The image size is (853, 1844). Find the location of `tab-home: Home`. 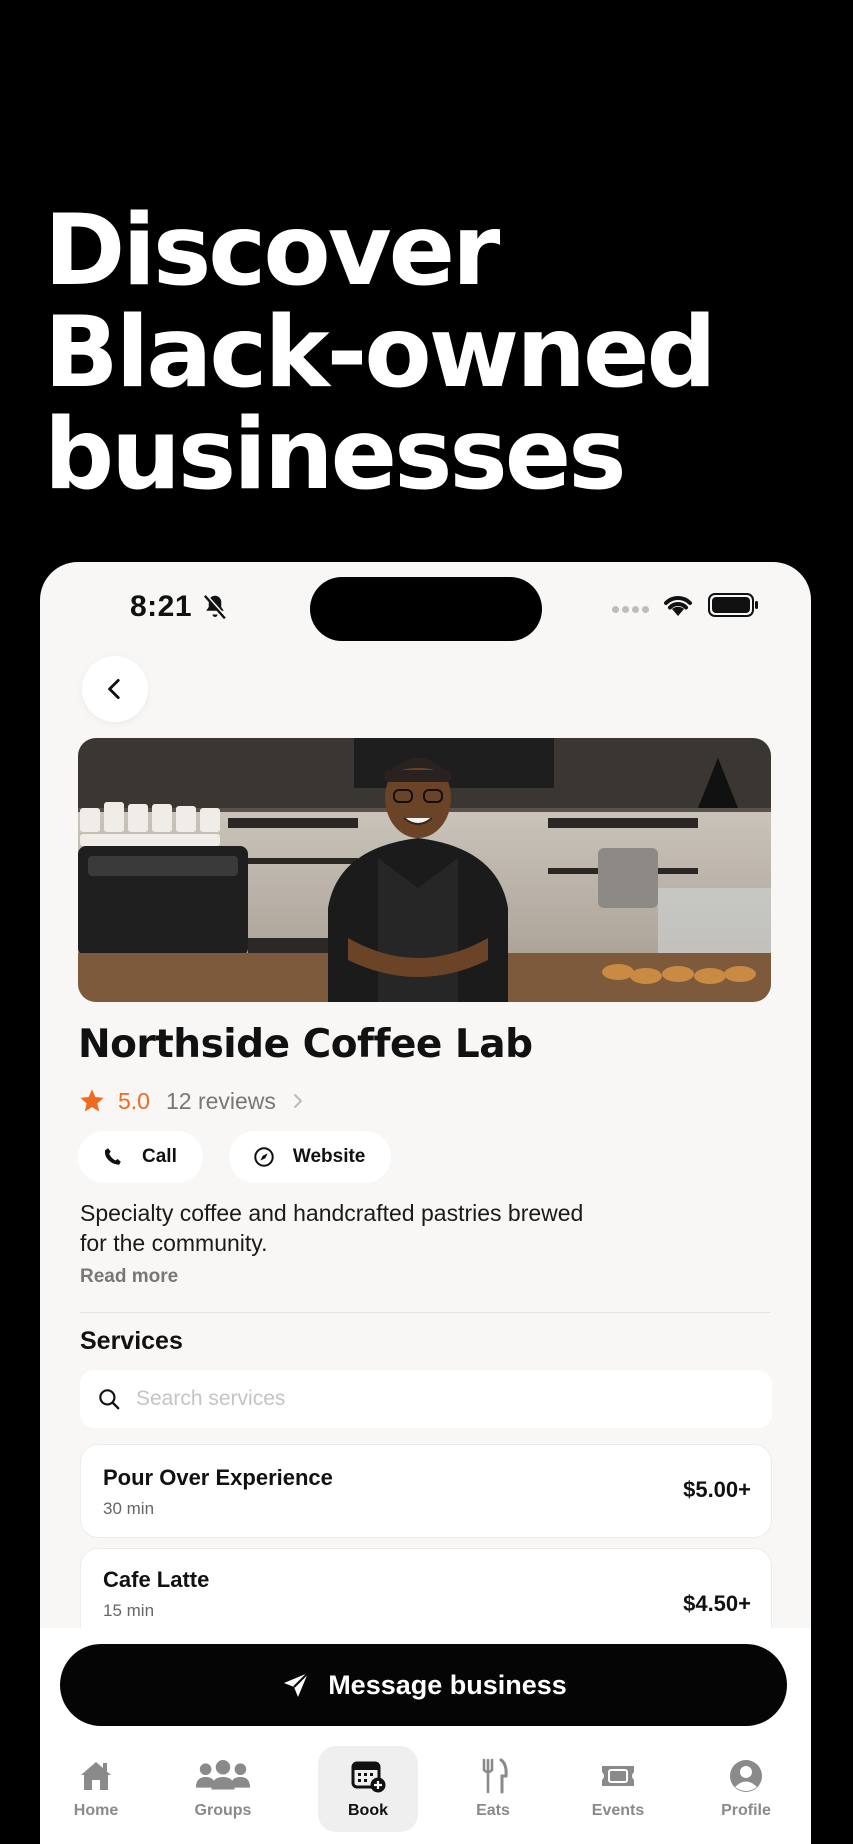

tab-home: Home is located at coordinates (96, 1789).